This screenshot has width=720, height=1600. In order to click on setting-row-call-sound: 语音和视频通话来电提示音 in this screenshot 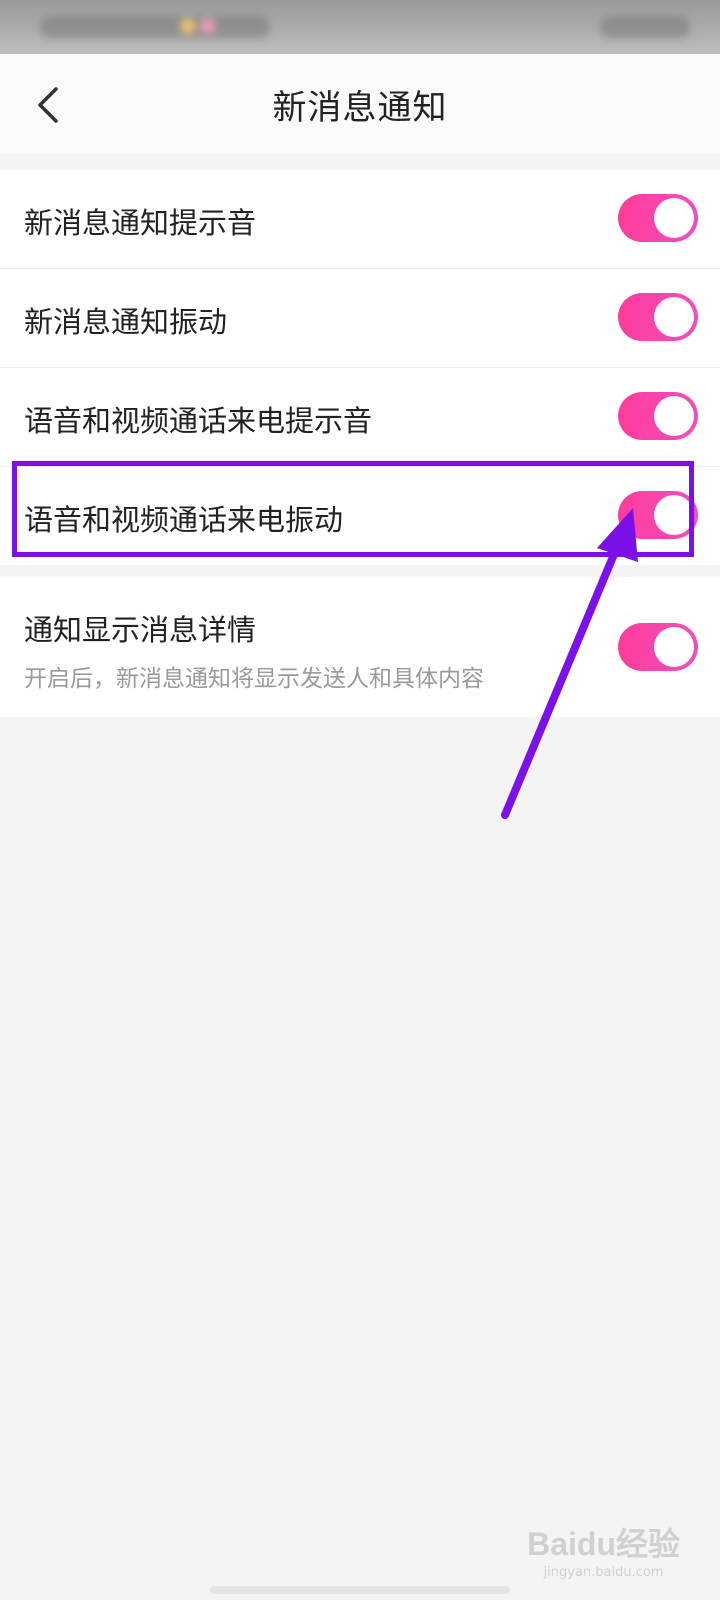, I will do `click(360, 417)`.